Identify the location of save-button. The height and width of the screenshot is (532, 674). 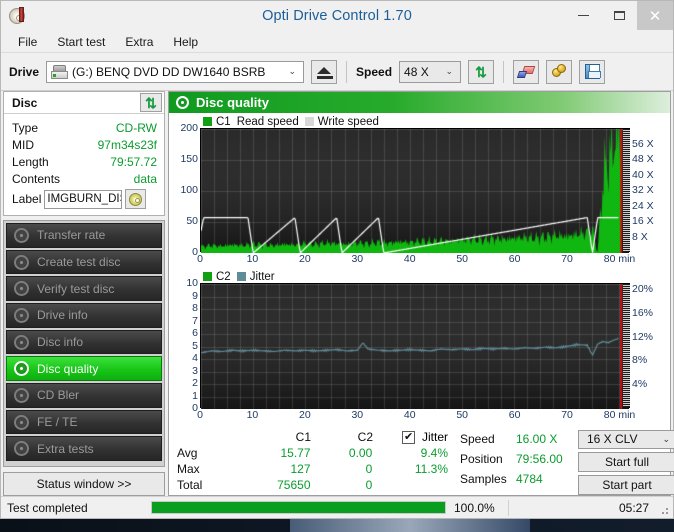
(592, 71).